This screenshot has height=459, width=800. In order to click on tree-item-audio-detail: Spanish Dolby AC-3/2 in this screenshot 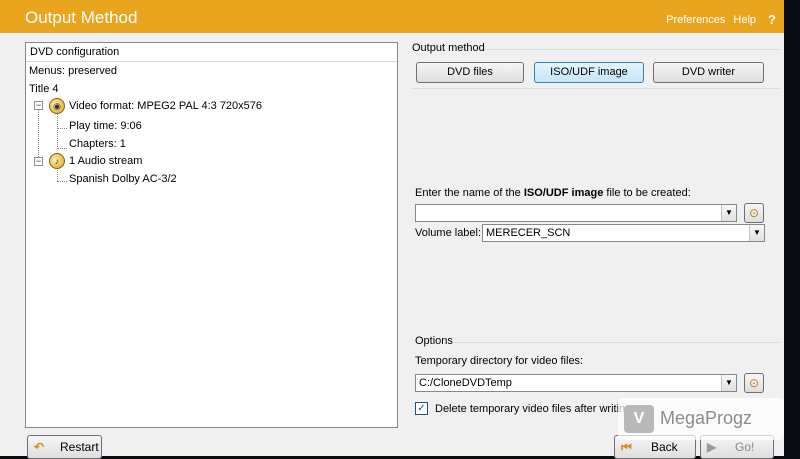, I will do `click(123, 179)`.